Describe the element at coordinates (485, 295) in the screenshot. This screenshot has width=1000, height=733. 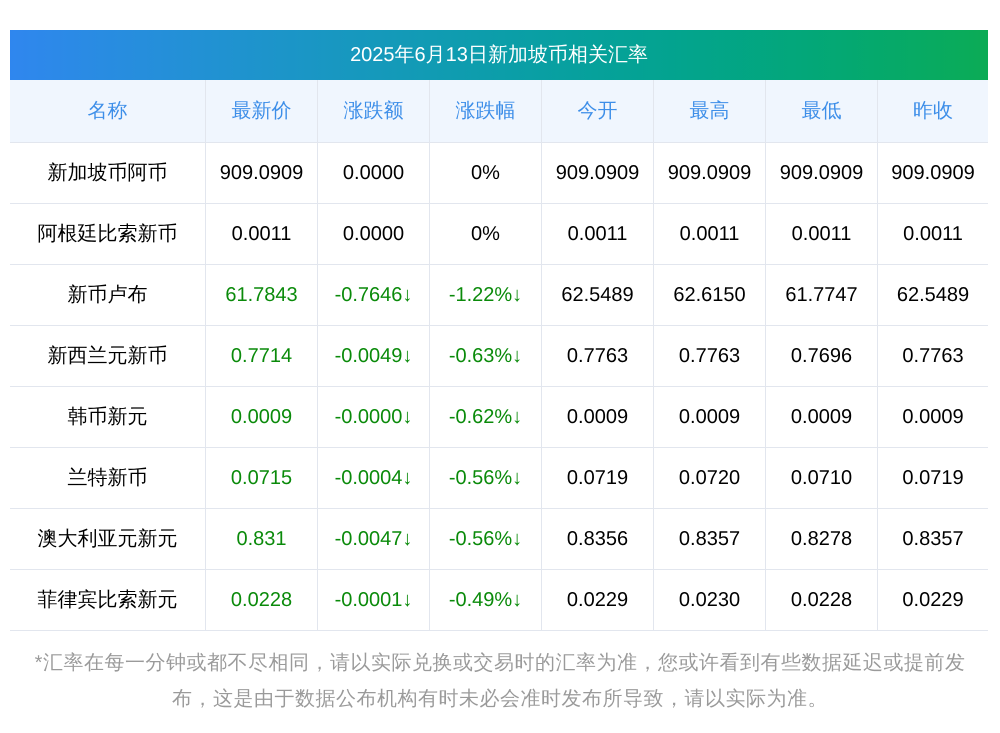
I see `table-cell: -1.22%↓` at that location.